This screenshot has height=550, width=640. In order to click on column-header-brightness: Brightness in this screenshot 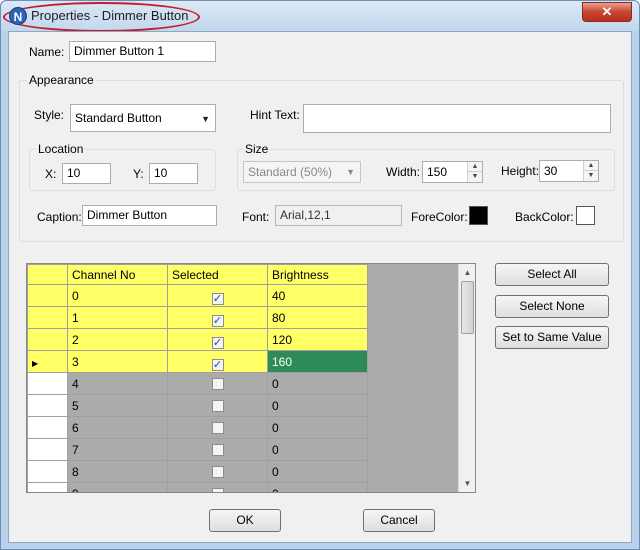, I will do `click(317, 274)`.